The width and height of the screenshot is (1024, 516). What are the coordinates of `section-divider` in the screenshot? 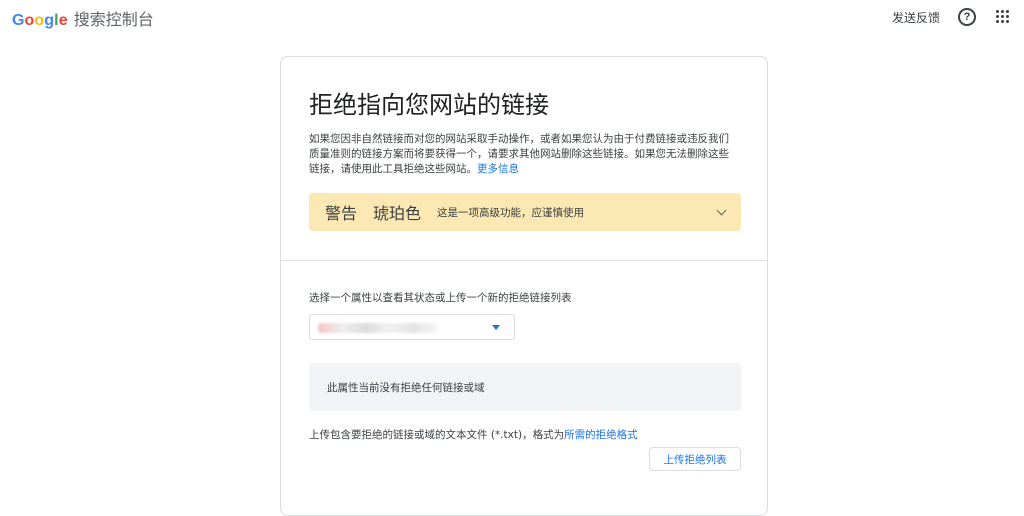 It's located at (524, 260).